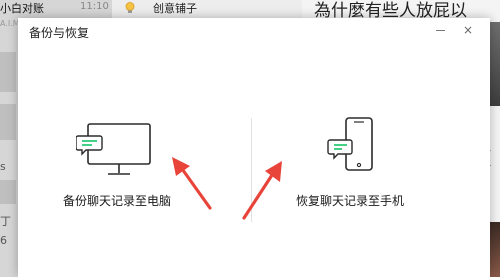 The width and height of the screenshot is (500, 277). Describe the element at coordinates (94, 6) in the screenshot. I see `contact-time: 11:10` at that location.